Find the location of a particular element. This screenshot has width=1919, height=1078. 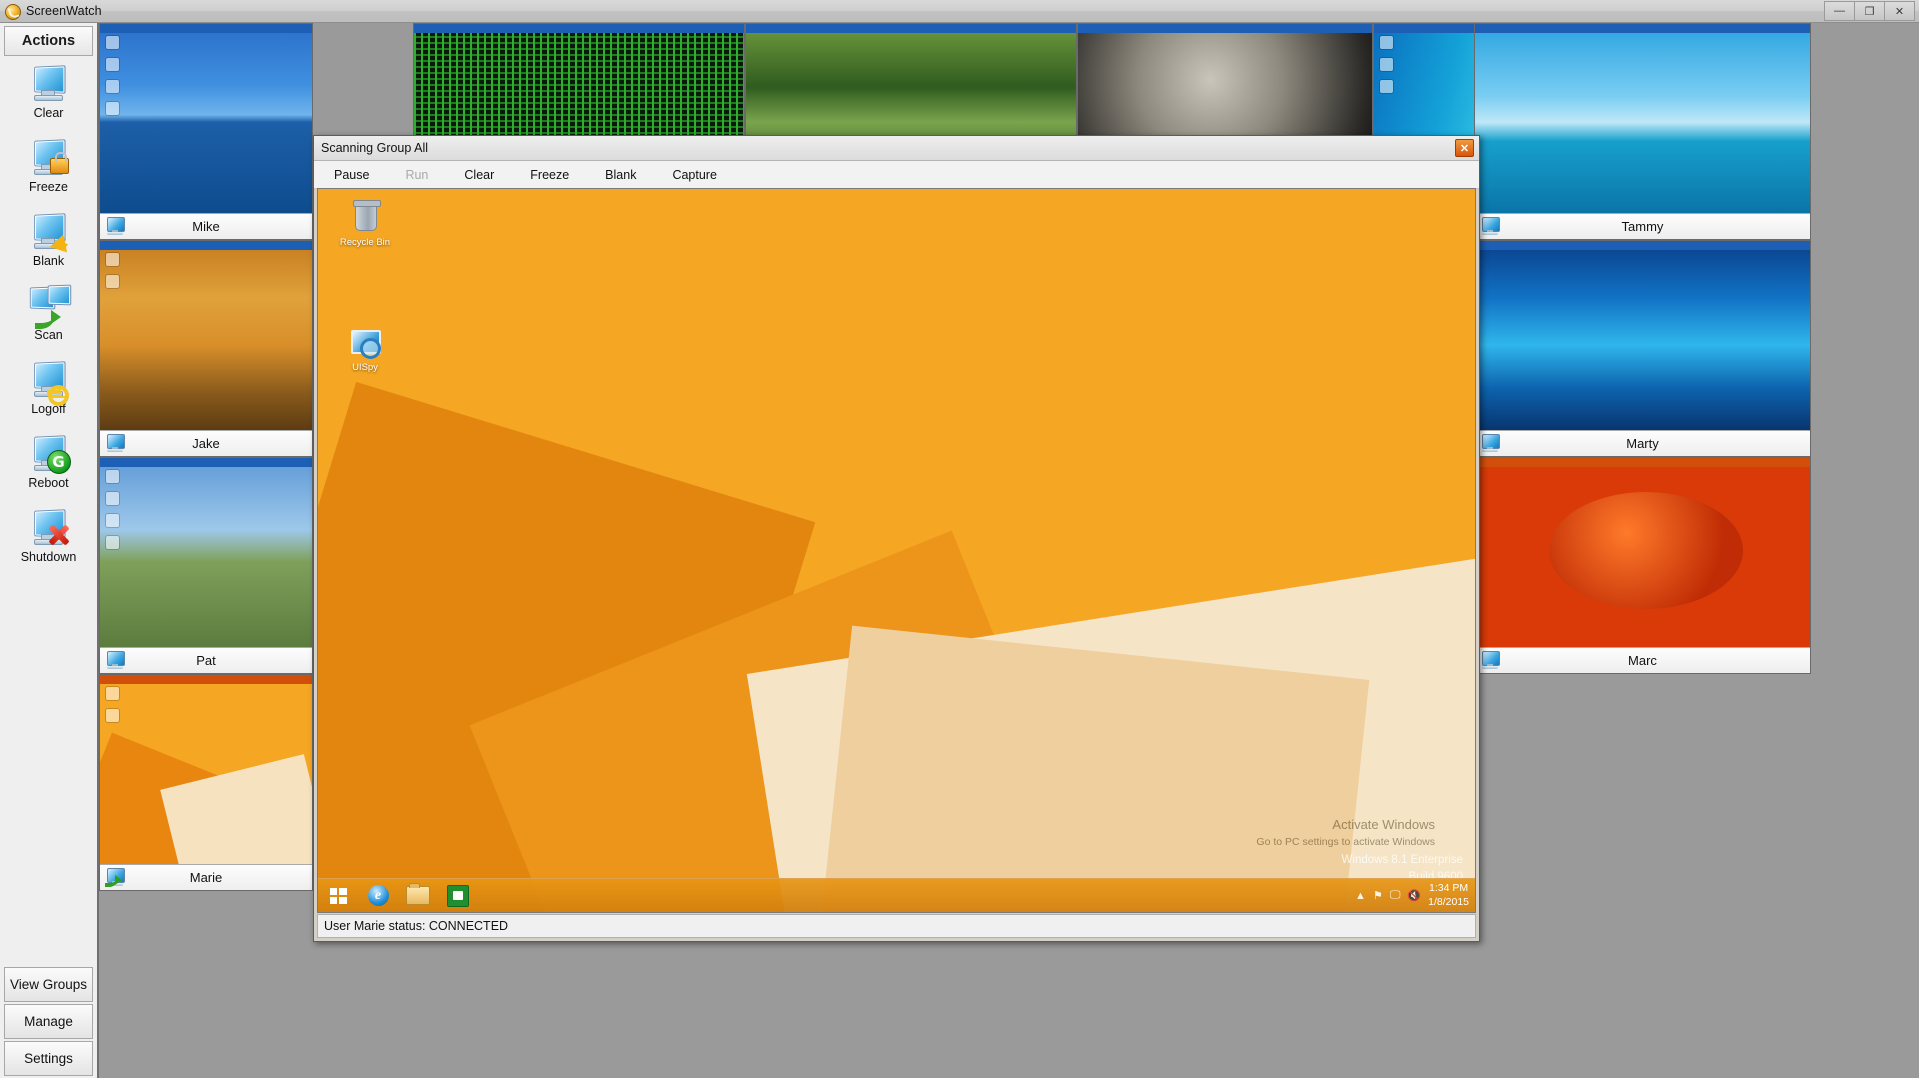

action-shutdown: Shutdown is located at coordinates (48, 540).